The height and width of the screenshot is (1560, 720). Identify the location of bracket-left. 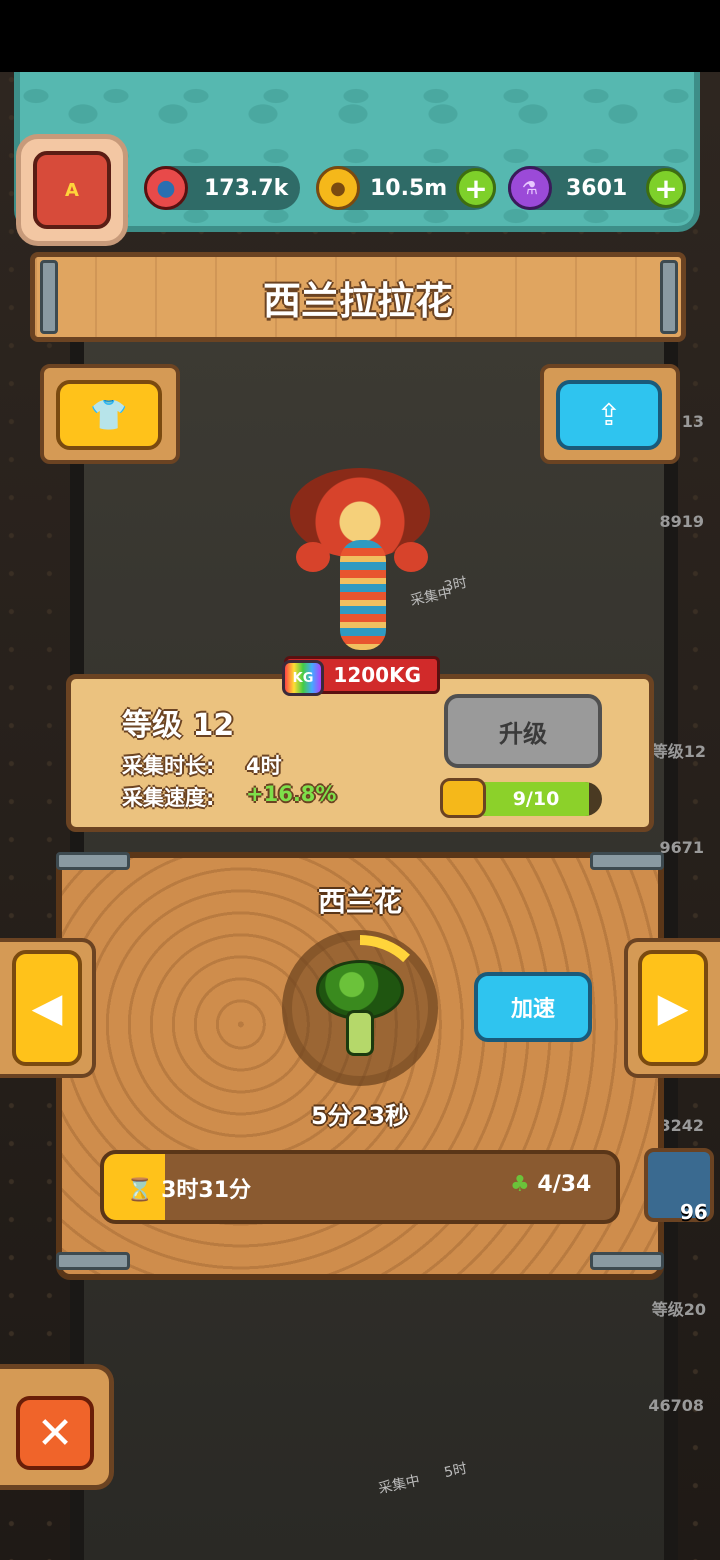
(49, 297).